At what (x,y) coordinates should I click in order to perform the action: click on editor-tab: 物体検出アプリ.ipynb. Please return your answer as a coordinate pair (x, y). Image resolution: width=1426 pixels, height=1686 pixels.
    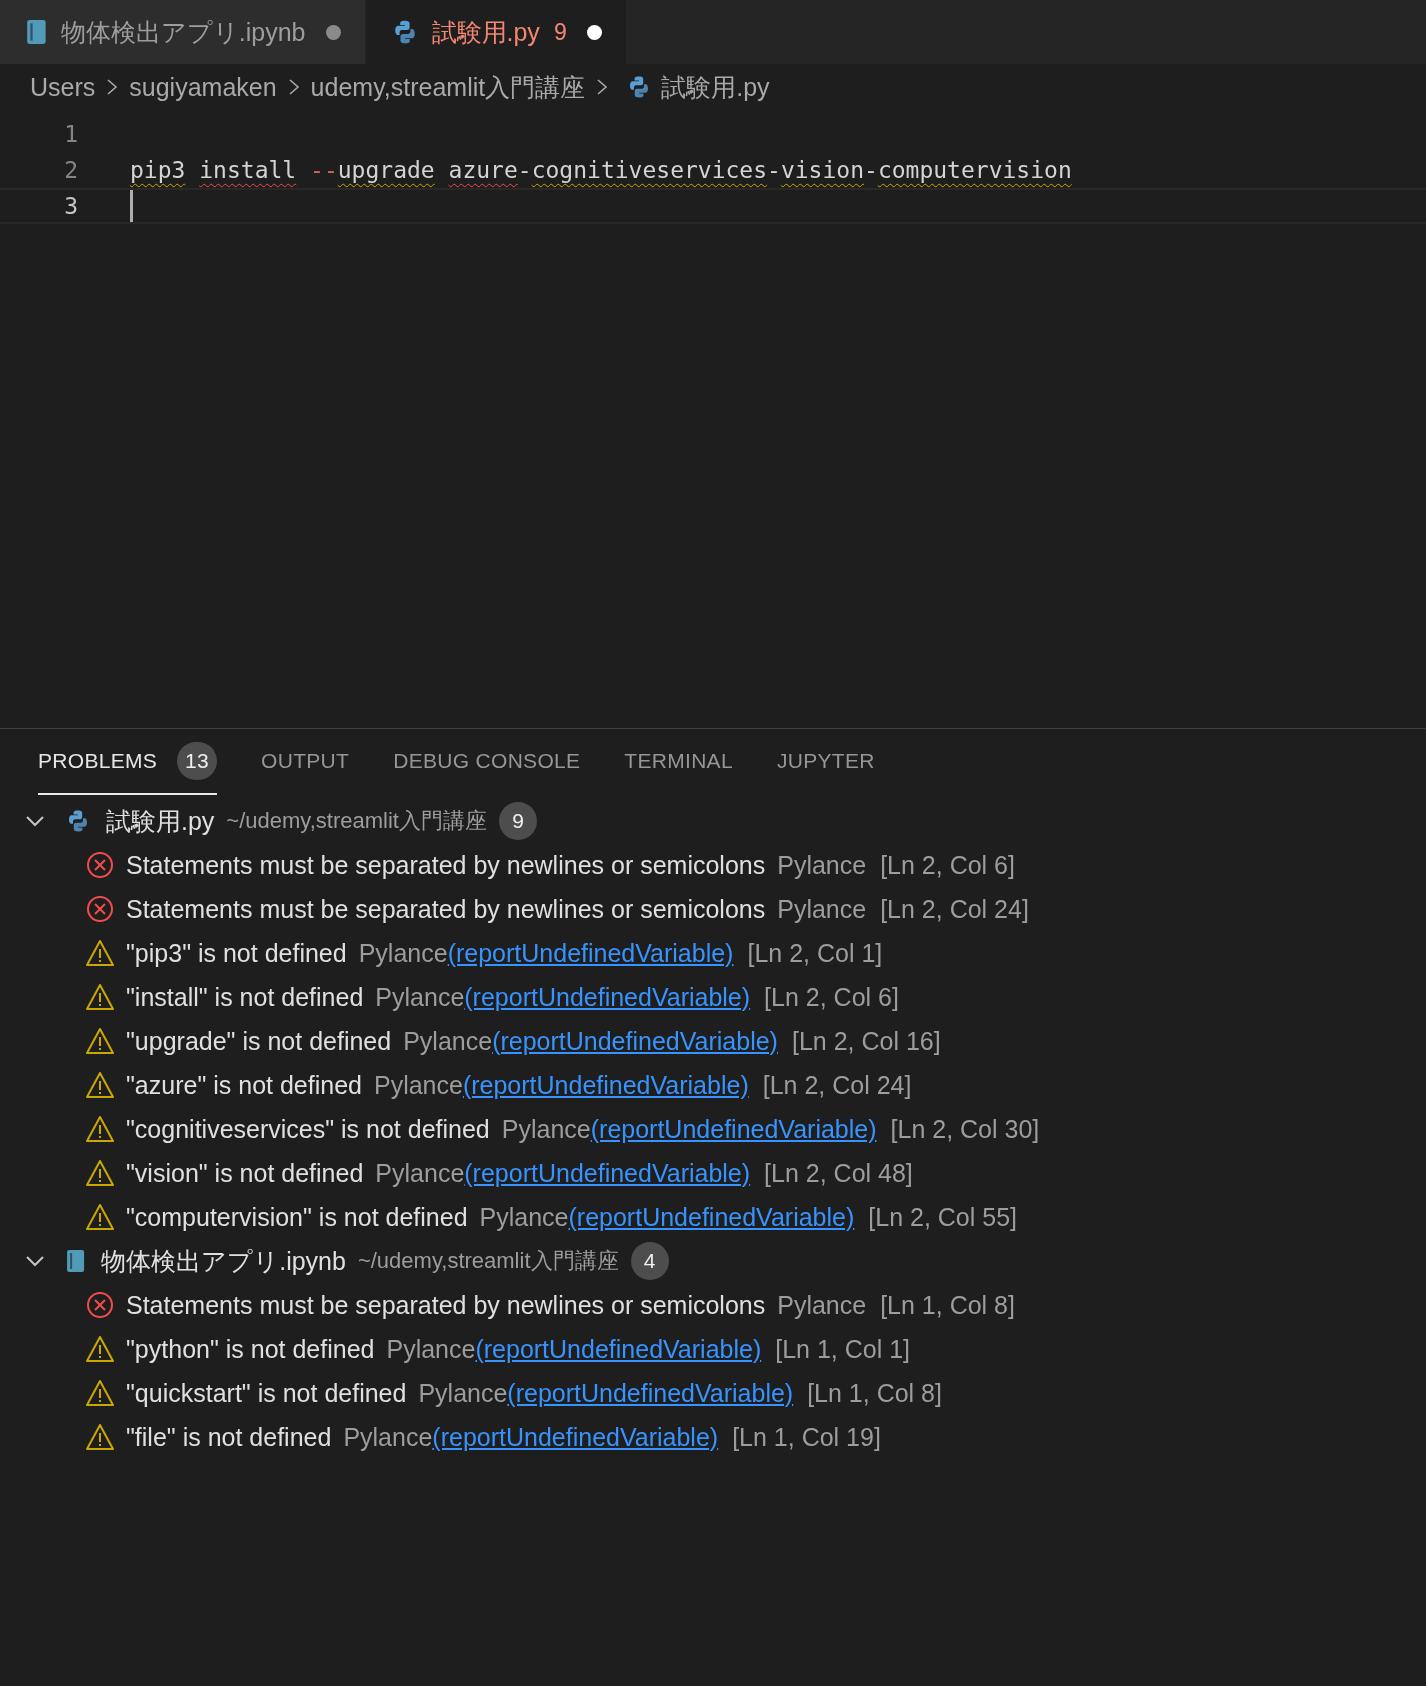
    Looking at the image, I should click on (183, 32).